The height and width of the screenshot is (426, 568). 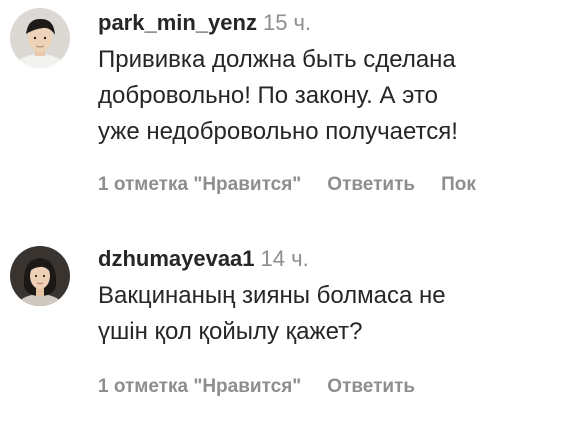 I want to click on comment-text-line: Прививка должна быть сделана, so click(x=277, y=59).